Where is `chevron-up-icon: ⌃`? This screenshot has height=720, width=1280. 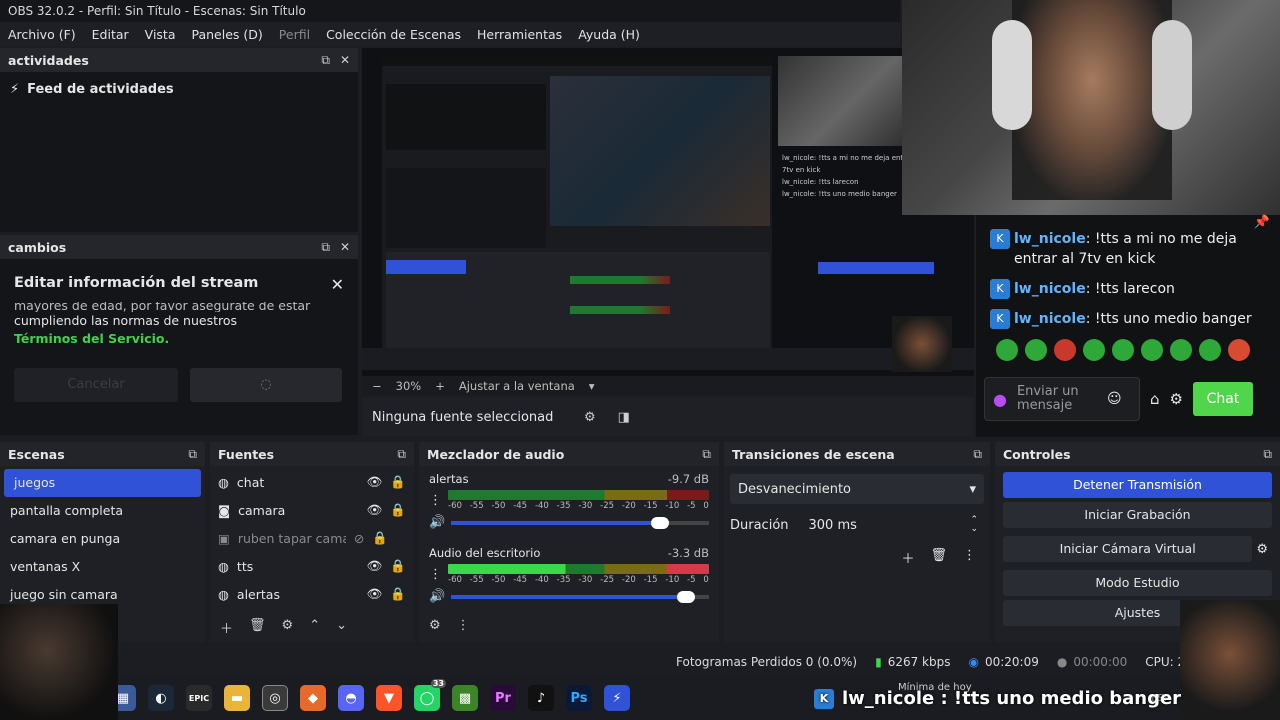 chevron-up-icon: ⌃ is located at coordinates (314, 627).